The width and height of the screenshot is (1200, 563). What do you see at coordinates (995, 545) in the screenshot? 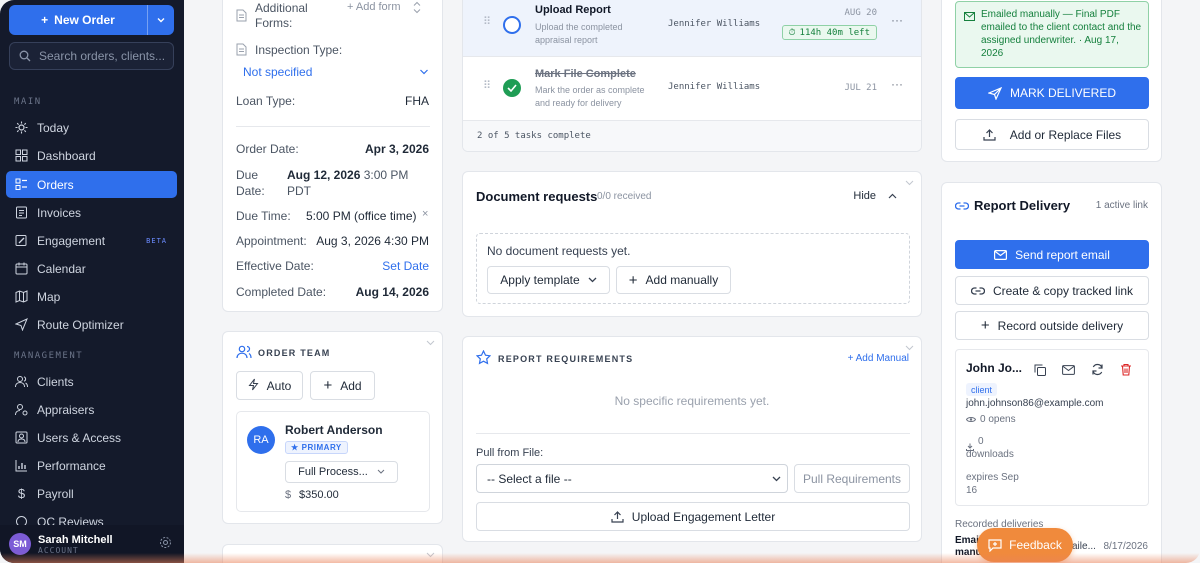
I see `feedback-icon` at bounding box center [995, 545].